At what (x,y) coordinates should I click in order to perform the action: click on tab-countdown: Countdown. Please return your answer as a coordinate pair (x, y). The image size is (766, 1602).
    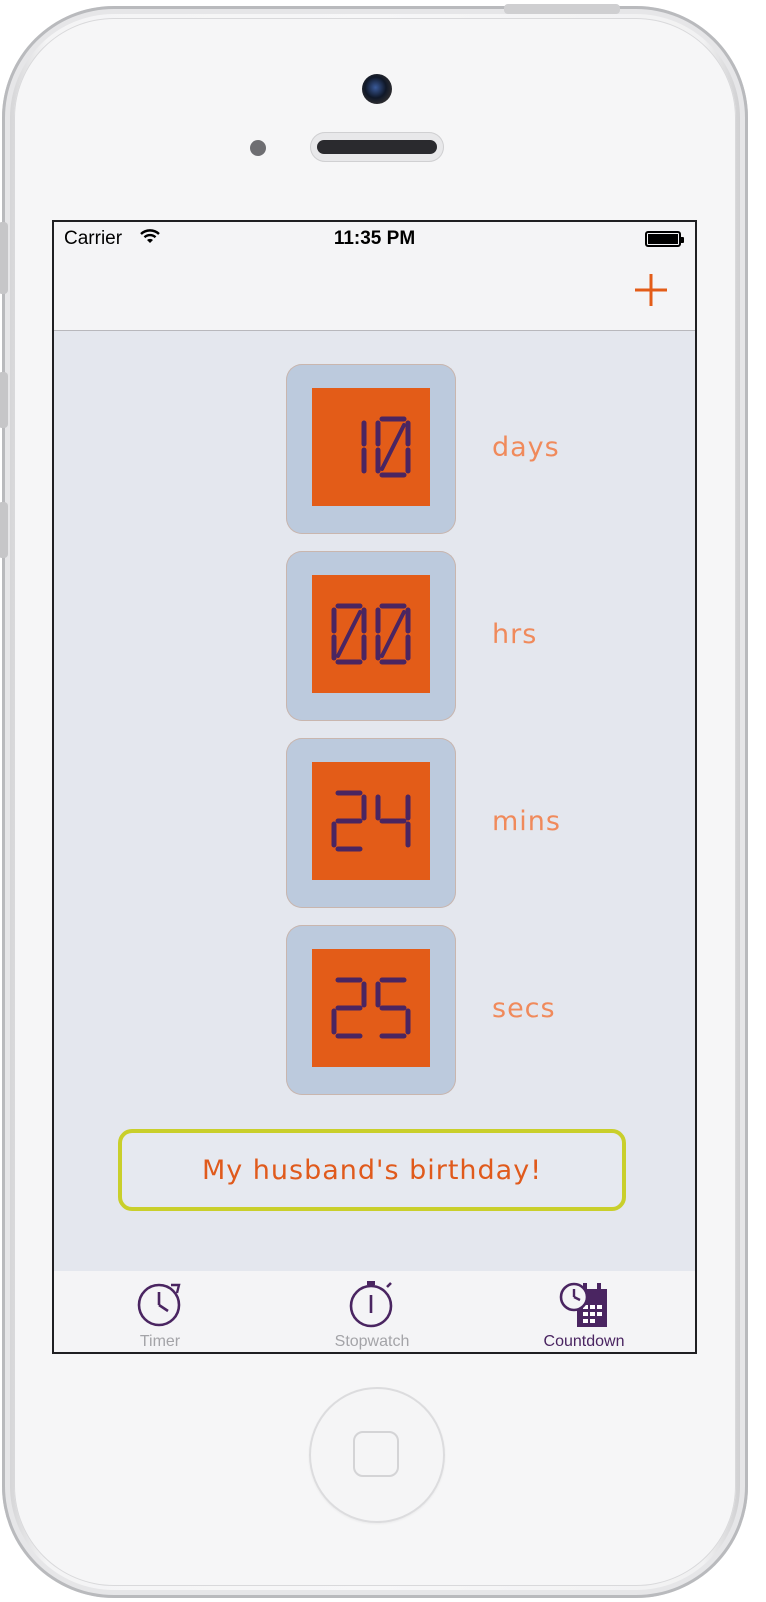
    Looking at the image, I should click on (584, 1311).